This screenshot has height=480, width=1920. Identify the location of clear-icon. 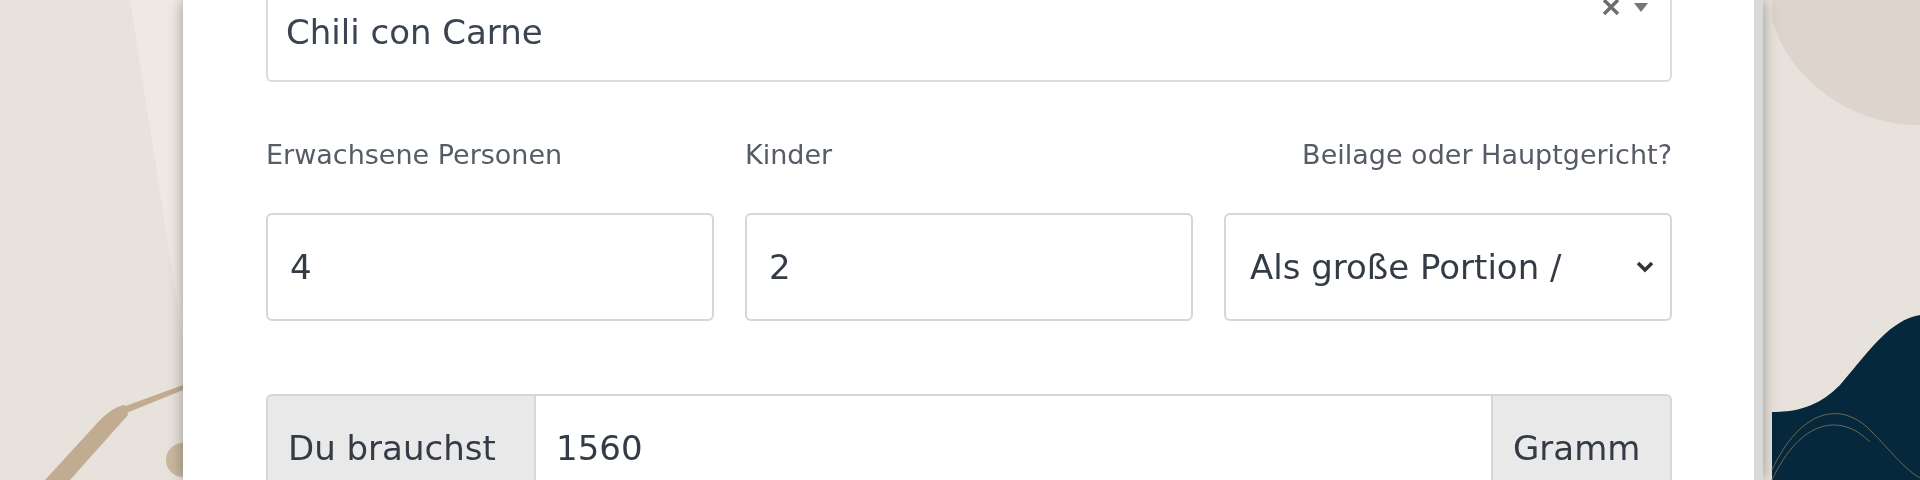
(1611, 8).